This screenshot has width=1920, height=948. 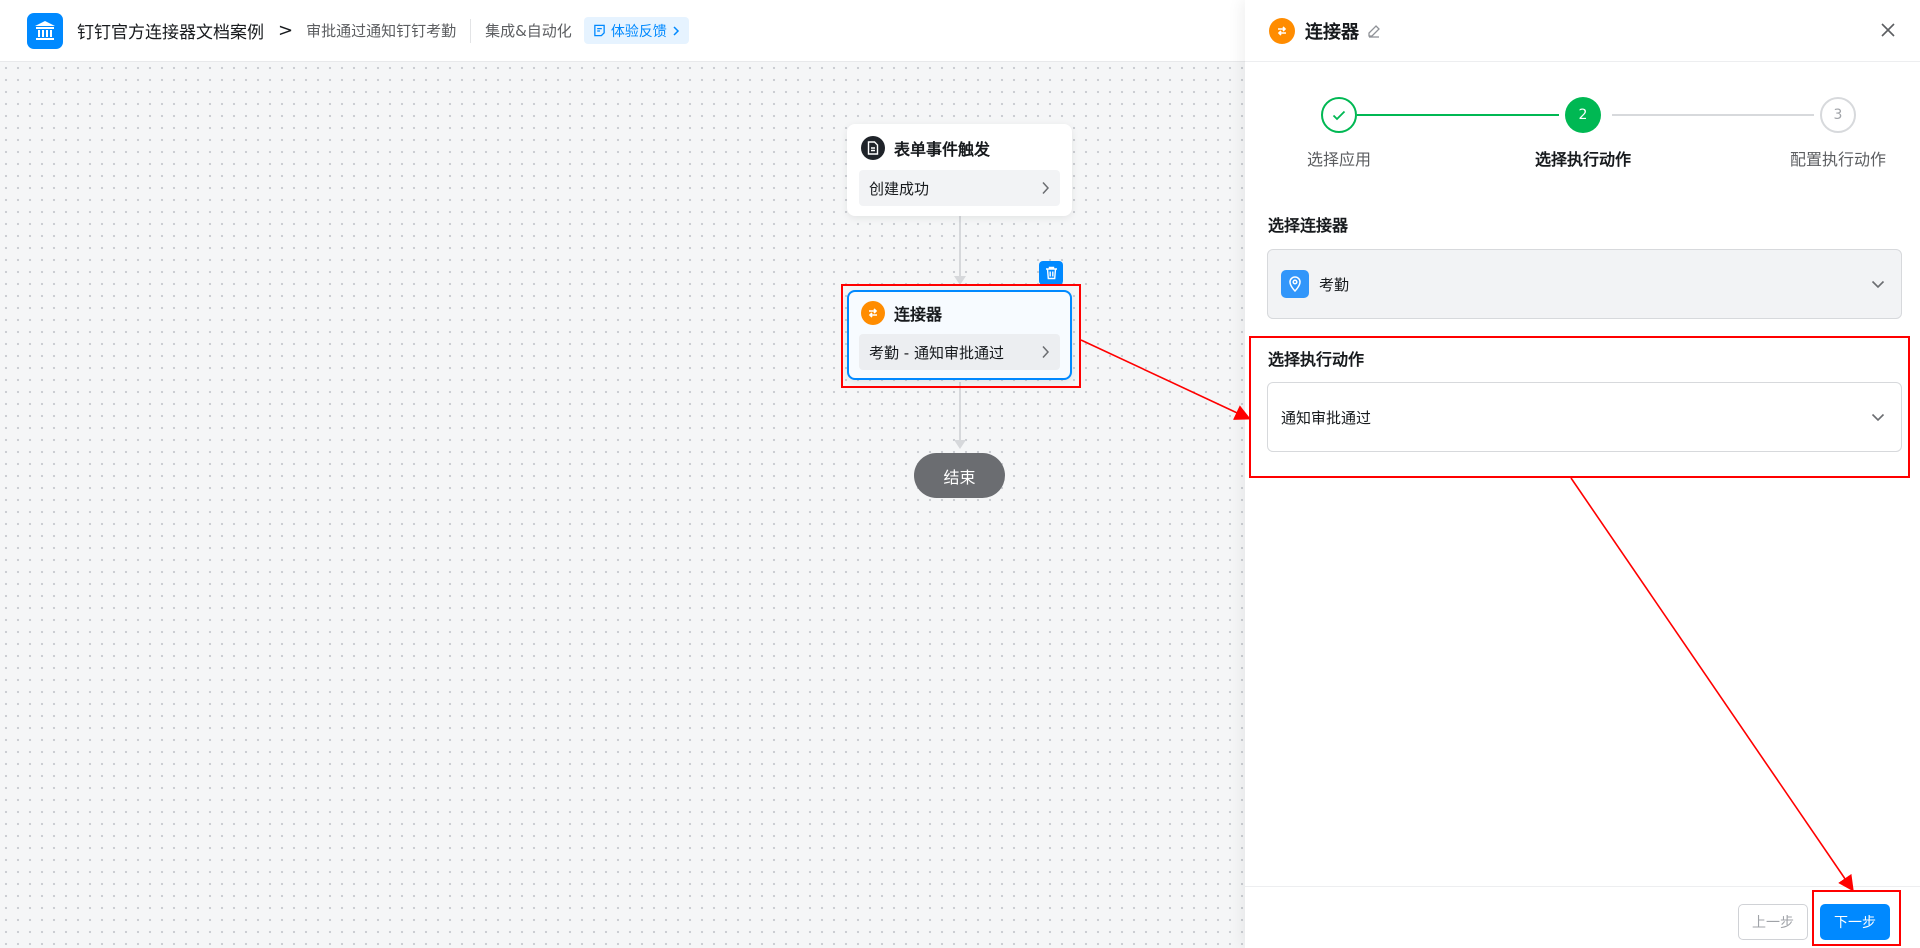 I want to click on close-icon, so click(x=1888, y=30).